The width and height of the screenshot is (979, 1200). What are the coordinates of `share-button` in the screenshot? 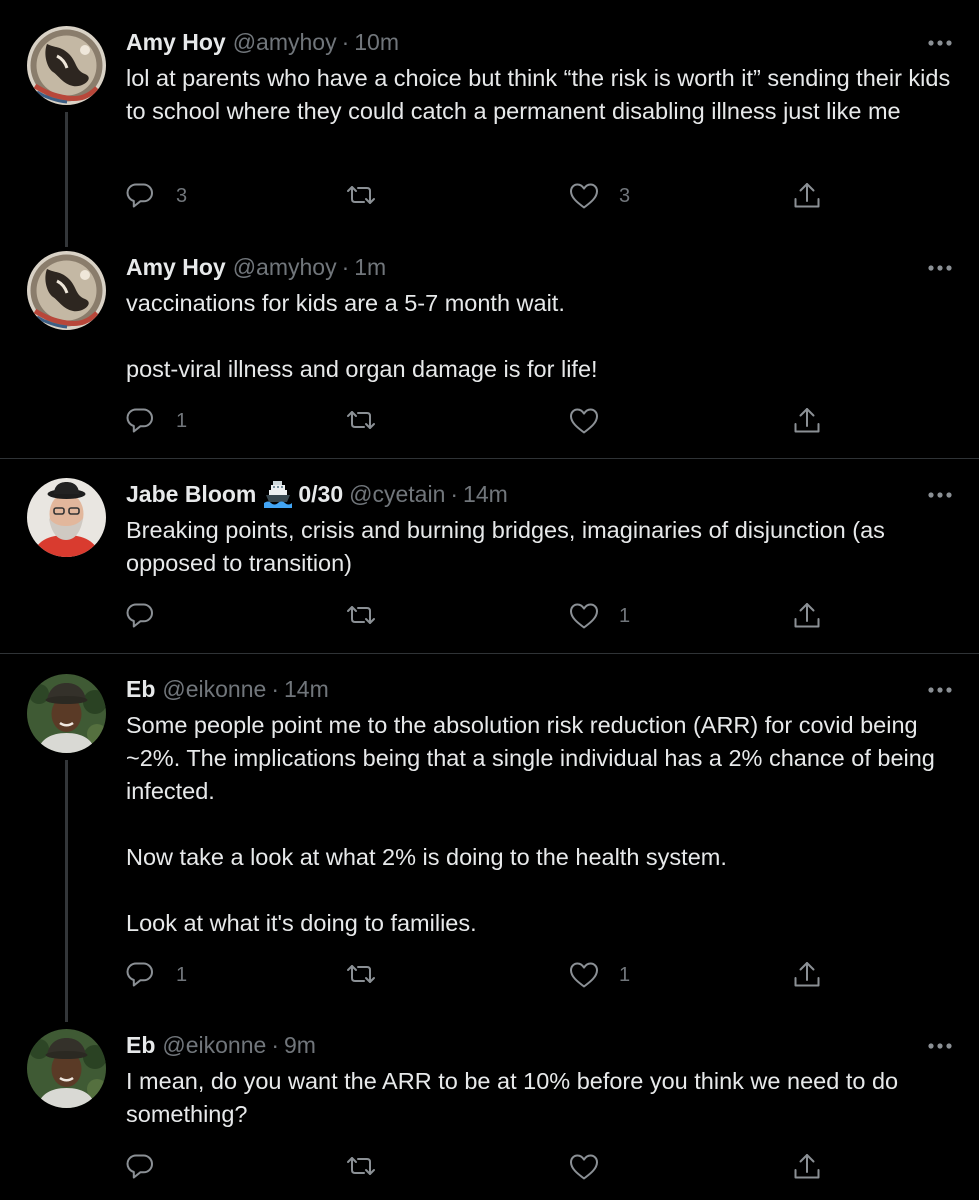 It's located at (807, 1167).